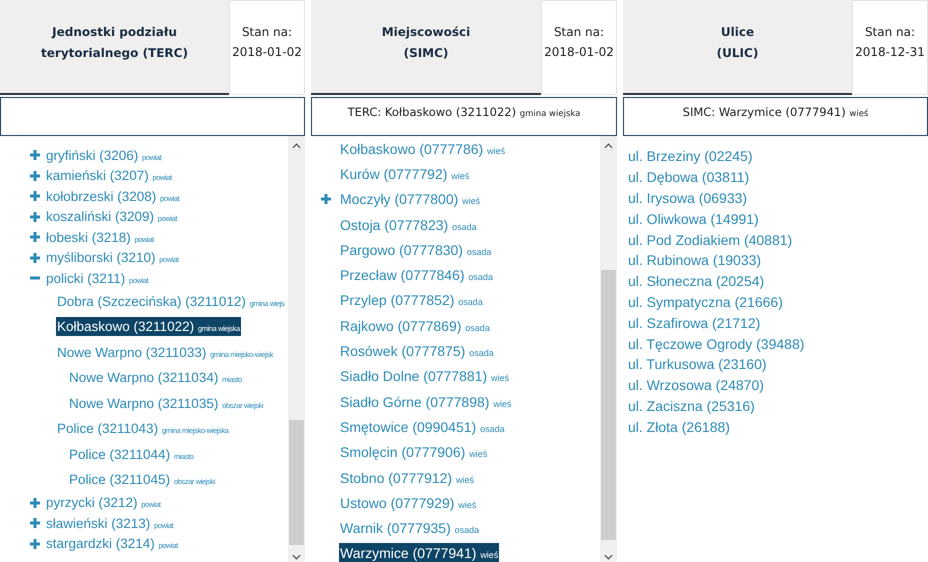 The width and height of the screenshot is (928, 562). What do you see at coordinates (410, 199) in the screenshot?
I see `list-item: Moczyły (0777800) wieś` at bounding box center [410, 199].